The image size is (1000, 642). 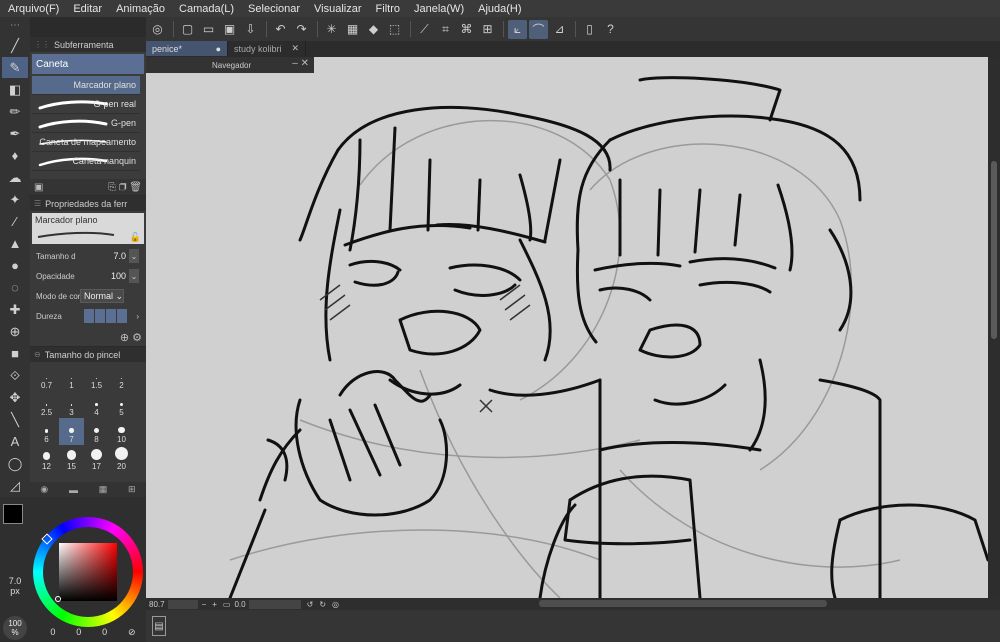 I want to click on zoom-out-icon: −, so click(x=204, y=604).